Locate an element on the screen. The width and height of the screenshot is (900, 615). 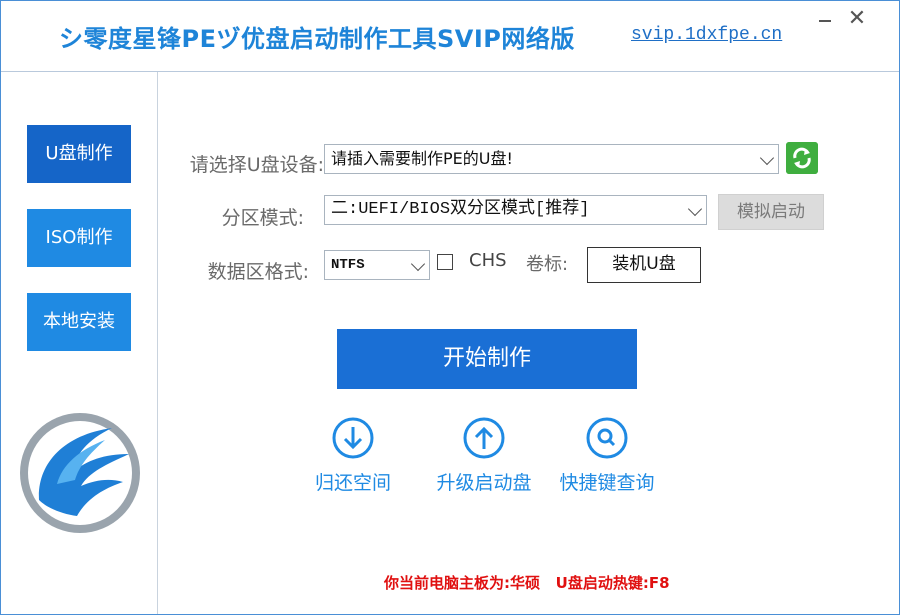
app-logo-icon is located at coordinates (80, 473).